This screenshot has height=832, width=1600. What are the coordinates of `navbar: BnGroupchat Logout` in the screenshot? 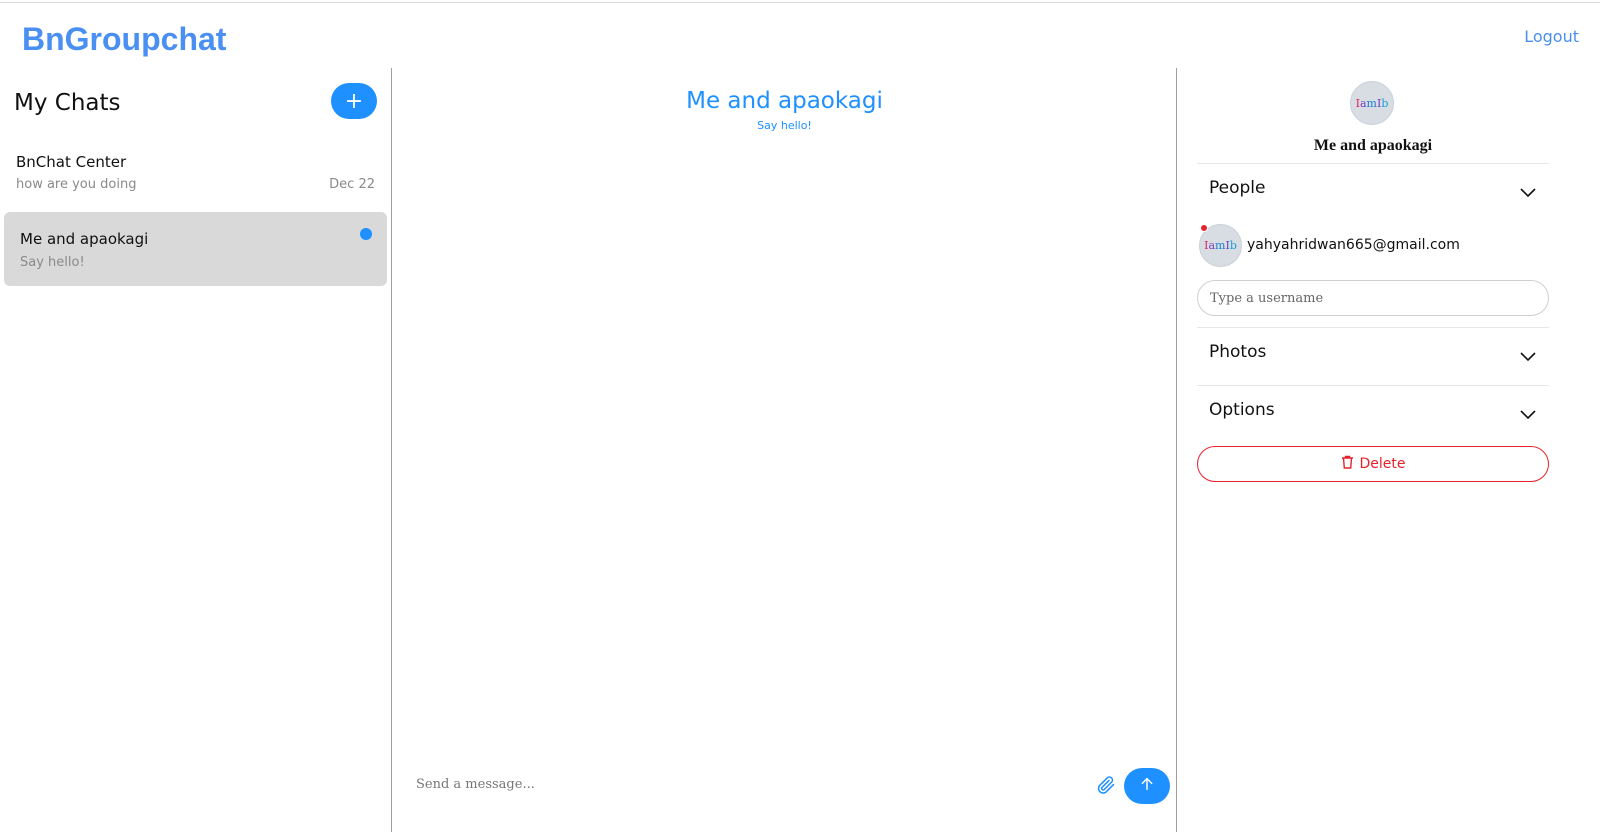 It's located at (800, 36).